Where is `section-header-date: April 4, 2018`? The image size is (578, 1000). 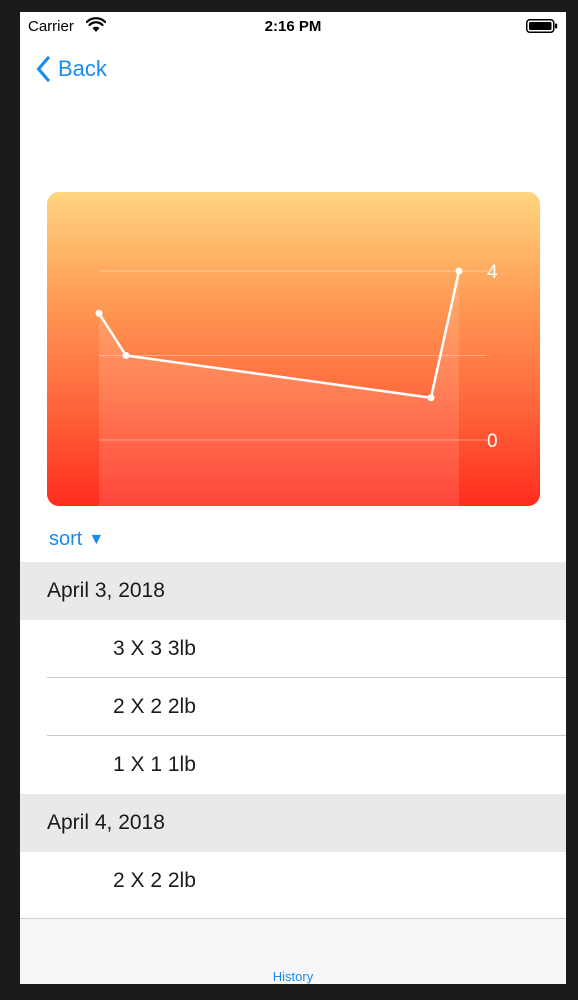 section-header-date: April 4, 2018 is located at coordinates (293, 823).